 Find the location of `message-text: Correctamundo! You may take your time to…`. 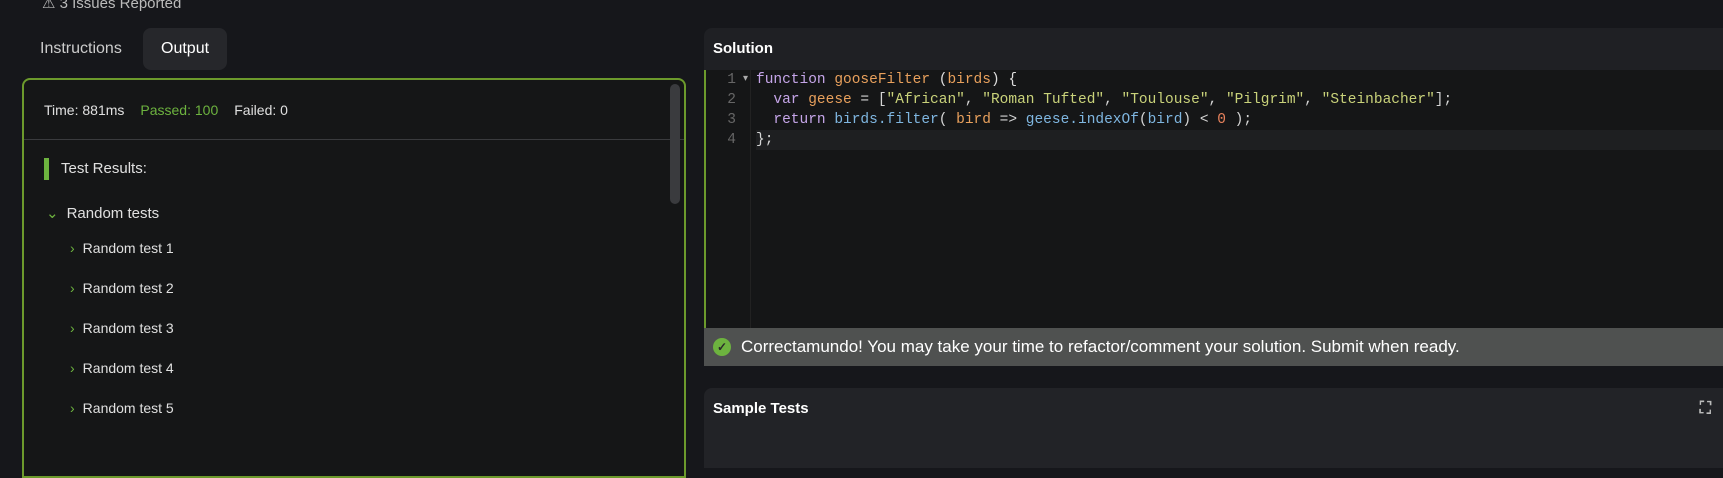

message-text: Correctamundo! You may take your time to… is located at coordinates (1100, 346).